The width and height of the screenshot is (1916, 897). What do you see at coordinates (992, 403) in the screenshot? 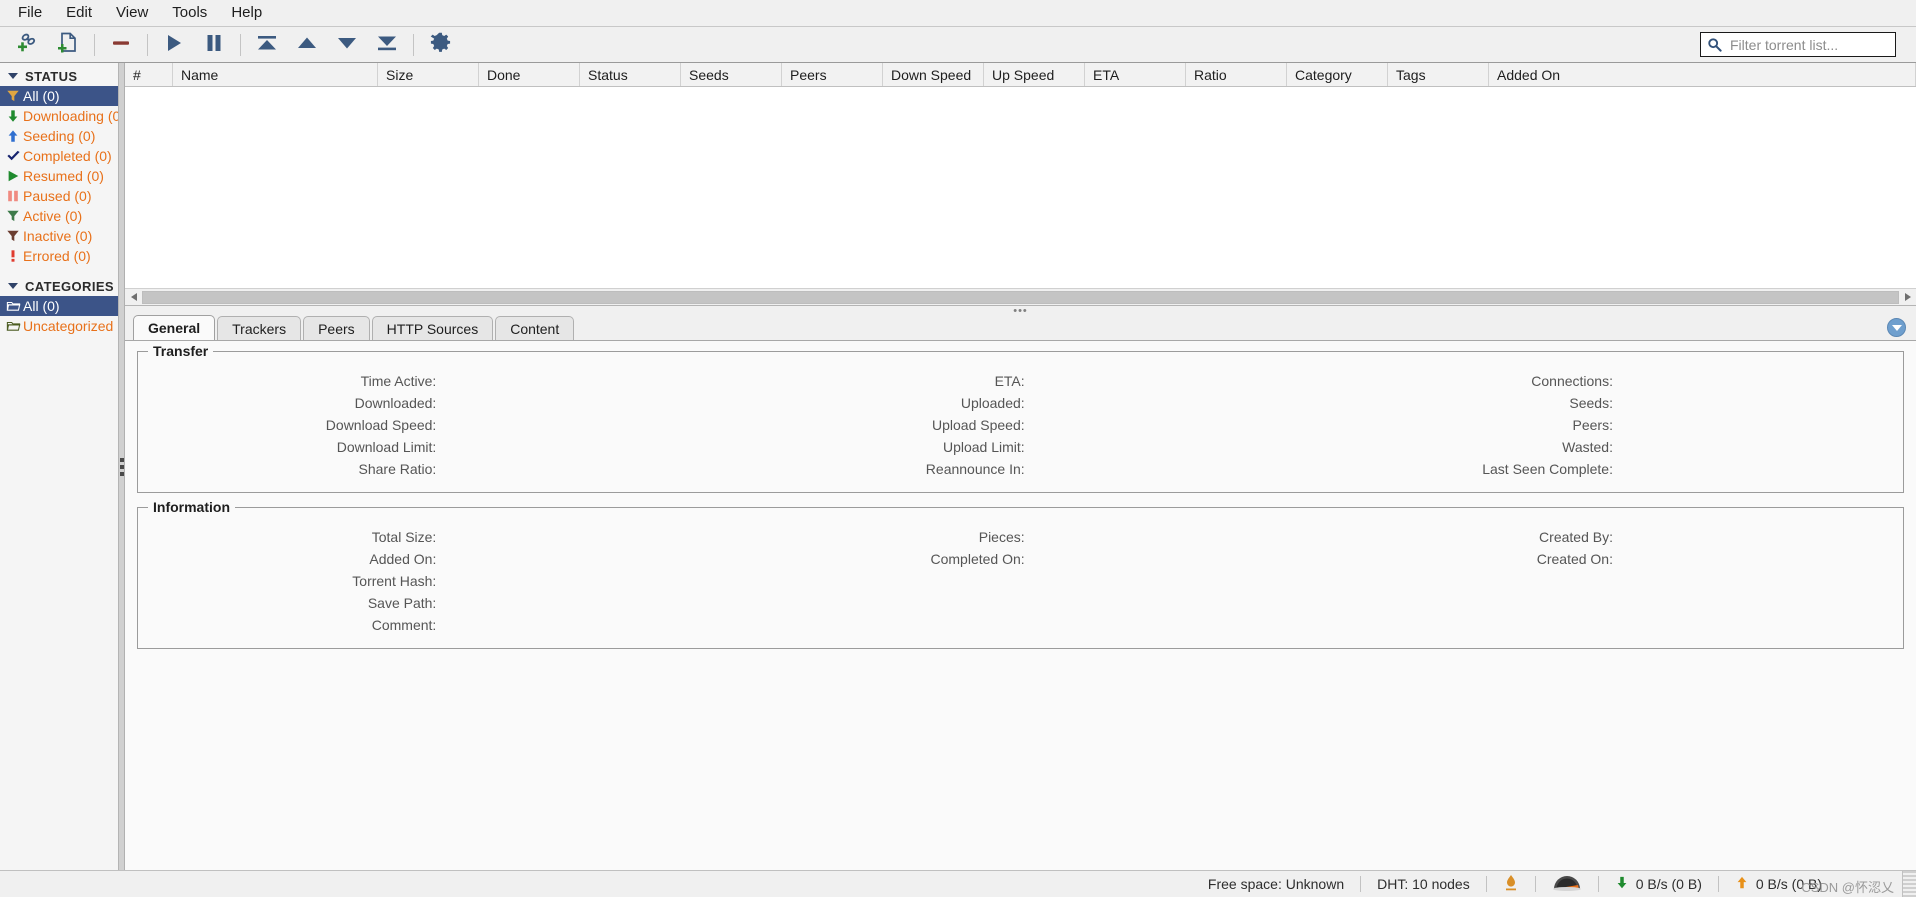
I see `field-uploaded: Uploaded:` at bounding box center [992, 403].